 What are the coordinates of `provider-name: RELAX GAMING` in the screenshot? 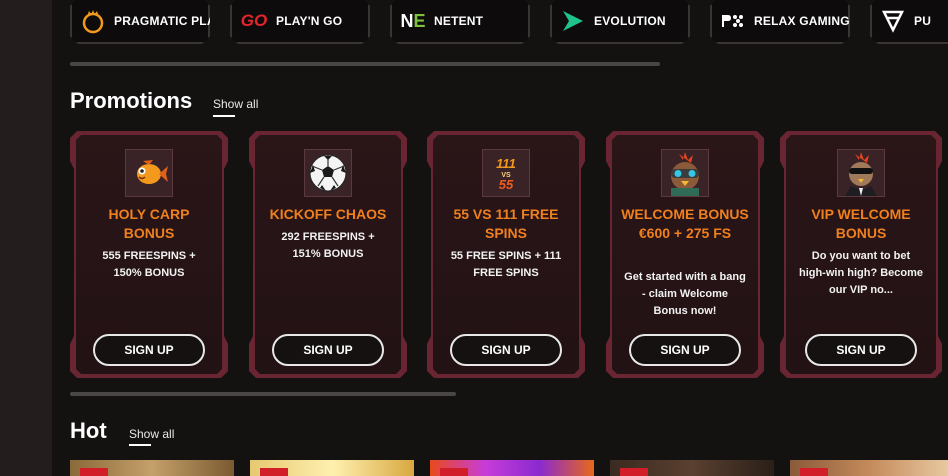 It's located at (802, 21).